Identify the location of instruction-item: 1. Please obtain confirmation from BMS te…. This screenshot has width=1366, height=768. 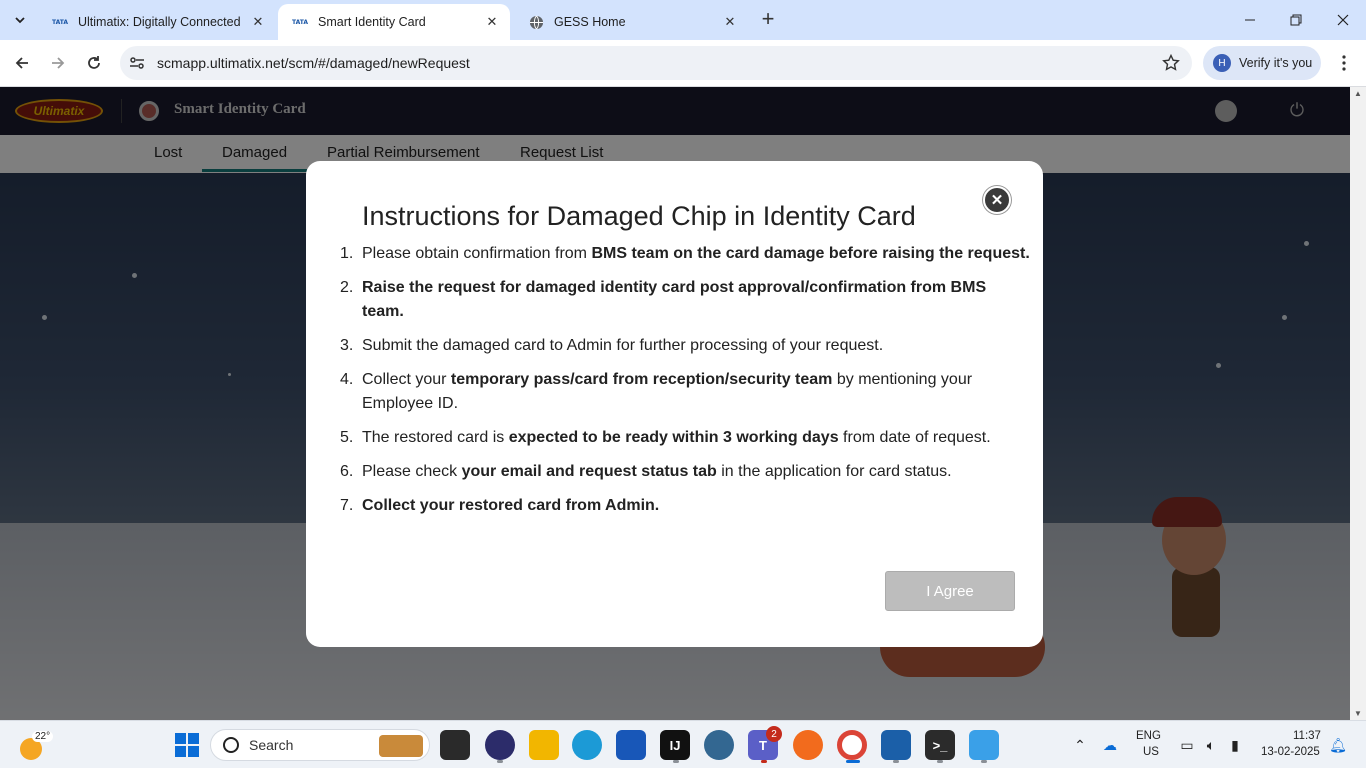
(685, 254).